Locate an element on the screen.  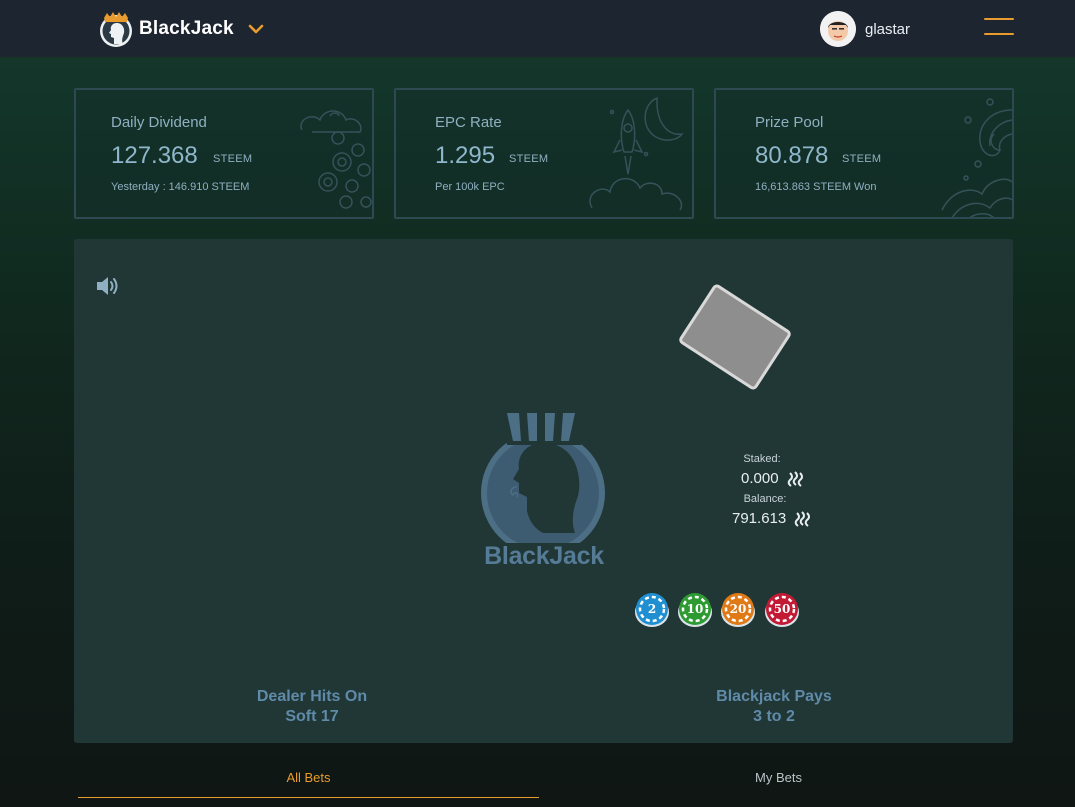
stat-subtext: Per 100k EPC is located at coordinates (470, 187).